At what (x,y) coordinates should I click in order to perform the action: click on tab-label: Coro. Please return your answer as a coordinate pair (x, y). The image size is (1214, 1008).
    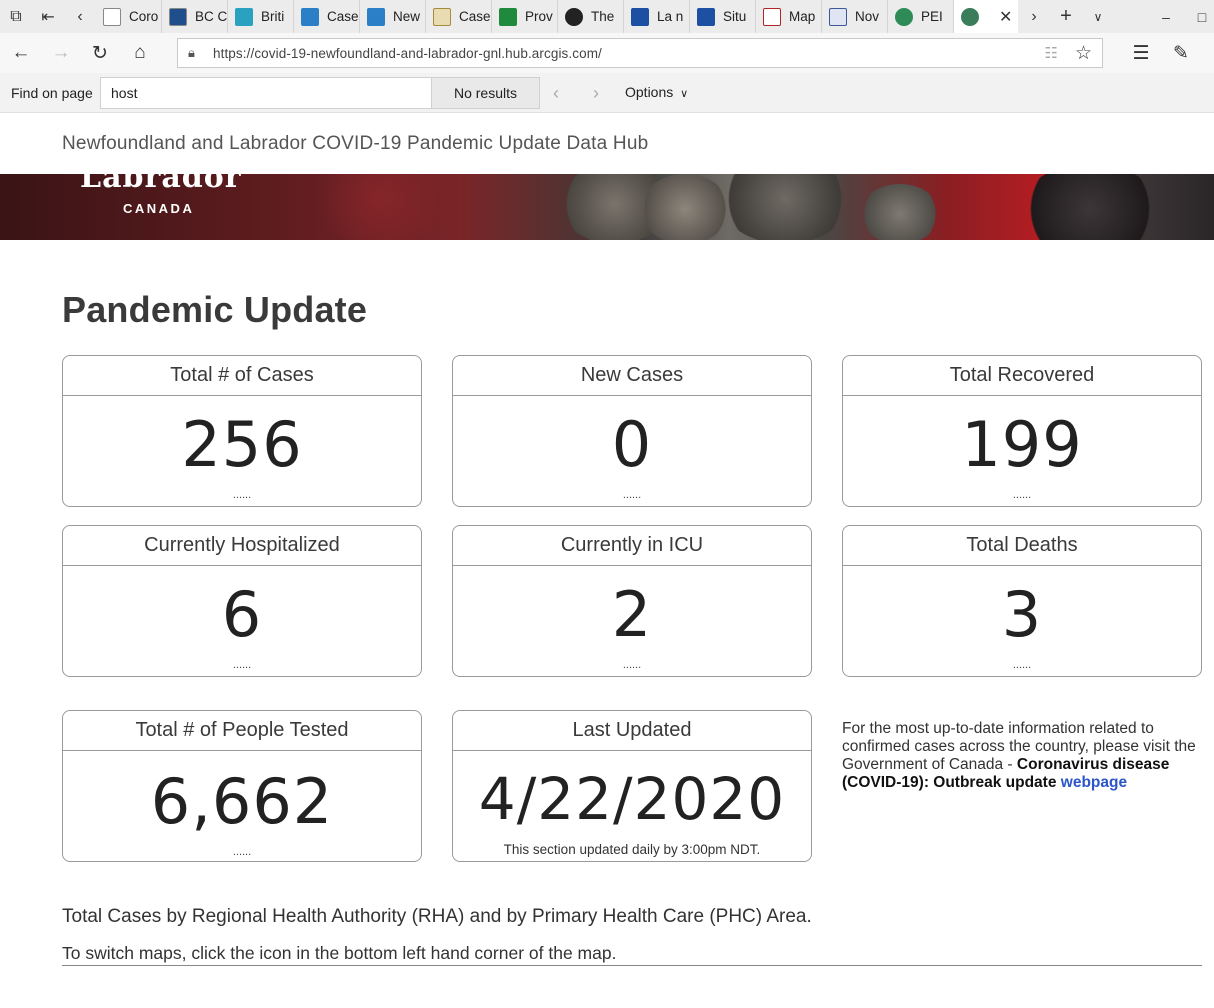
    Looking at the image, I should click on (144, 16).